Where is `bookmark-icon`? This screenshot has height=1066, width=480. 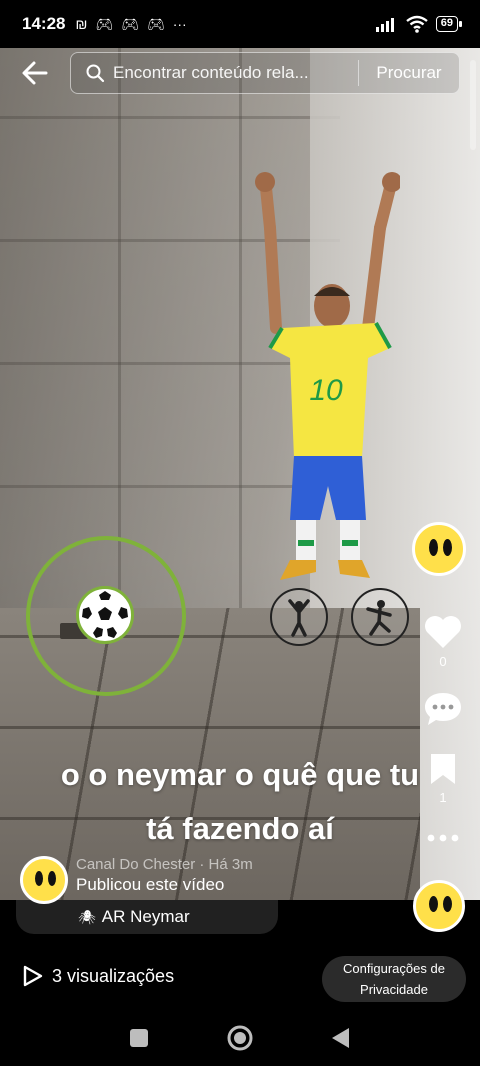 bookmark-icon is located at coordinates (443, 769).